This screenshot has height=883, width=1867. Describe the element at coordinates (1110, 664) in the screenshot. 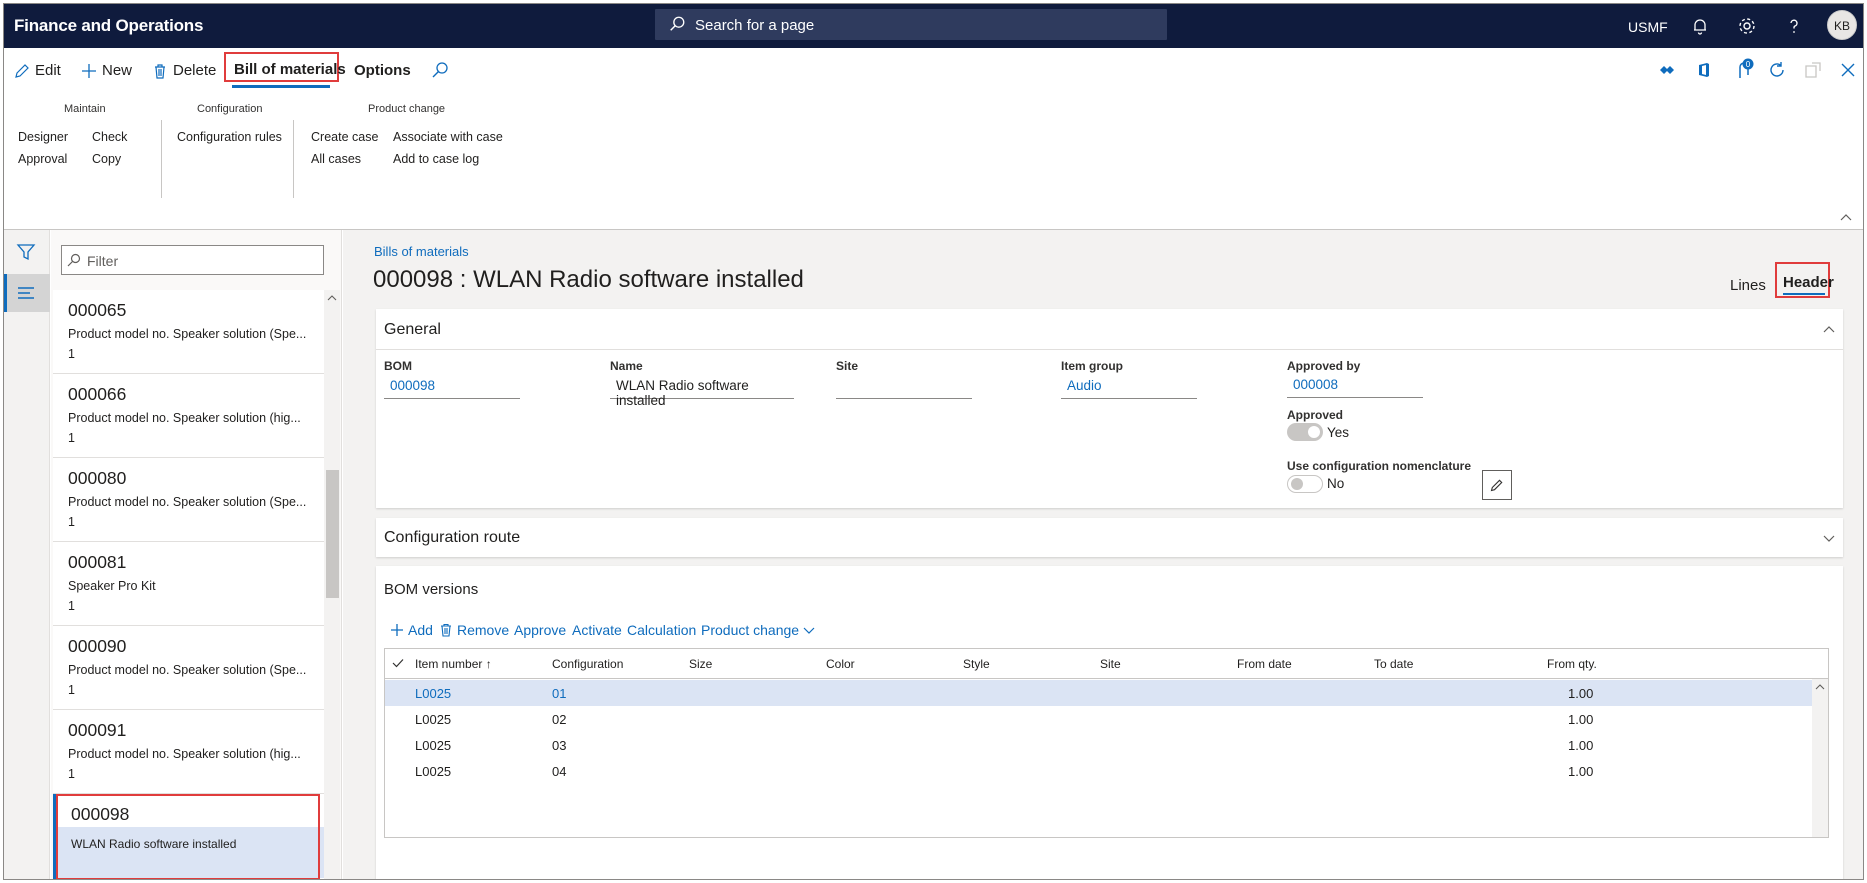

I see `column-header-site: Site` at that location.